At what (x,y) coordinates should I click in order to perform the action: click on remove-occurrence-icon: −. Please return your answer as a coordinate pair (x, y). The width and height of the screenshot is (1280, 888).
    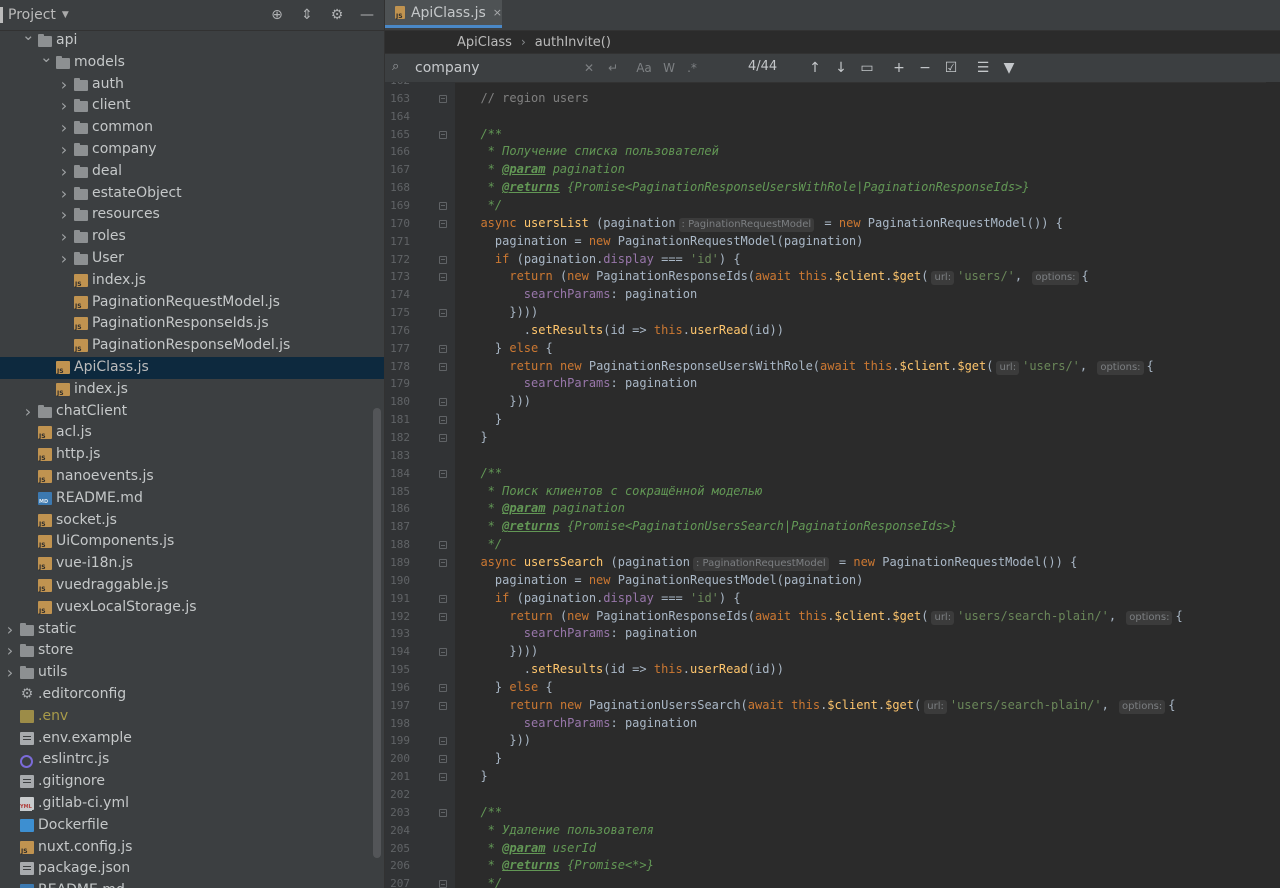
    Looking at the image, I should click on (925, 68).